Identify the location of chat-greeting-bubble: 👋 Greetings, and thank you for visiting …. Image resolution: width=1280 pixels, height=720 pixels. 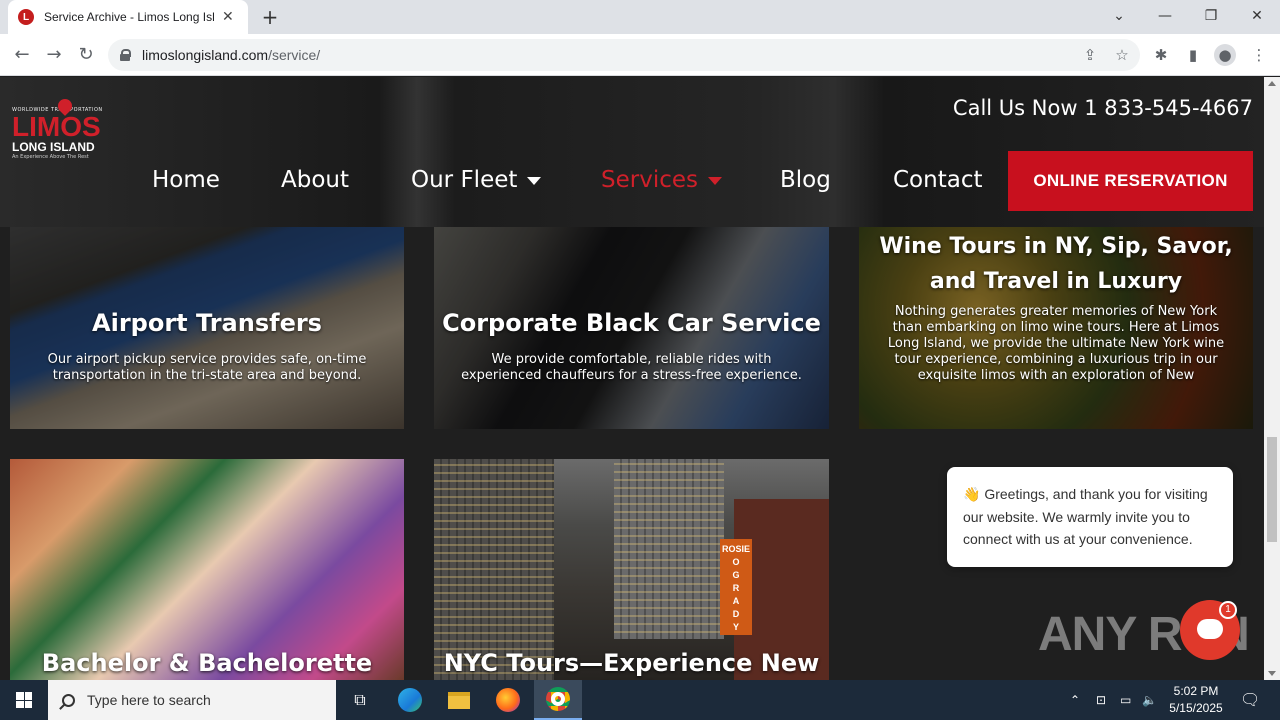
(1090, 517).